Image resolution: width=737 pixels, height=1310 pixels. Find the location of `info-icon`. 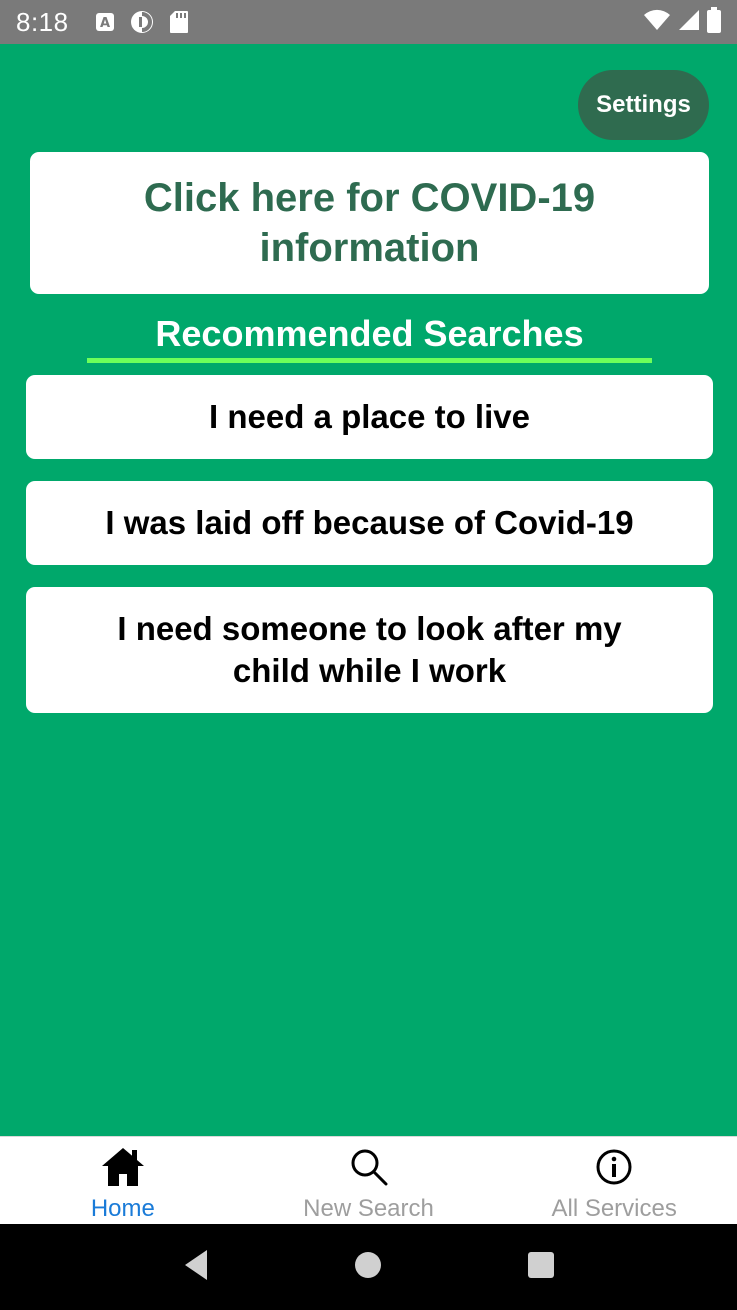

info-icon is located at coordinates (614, 1167).